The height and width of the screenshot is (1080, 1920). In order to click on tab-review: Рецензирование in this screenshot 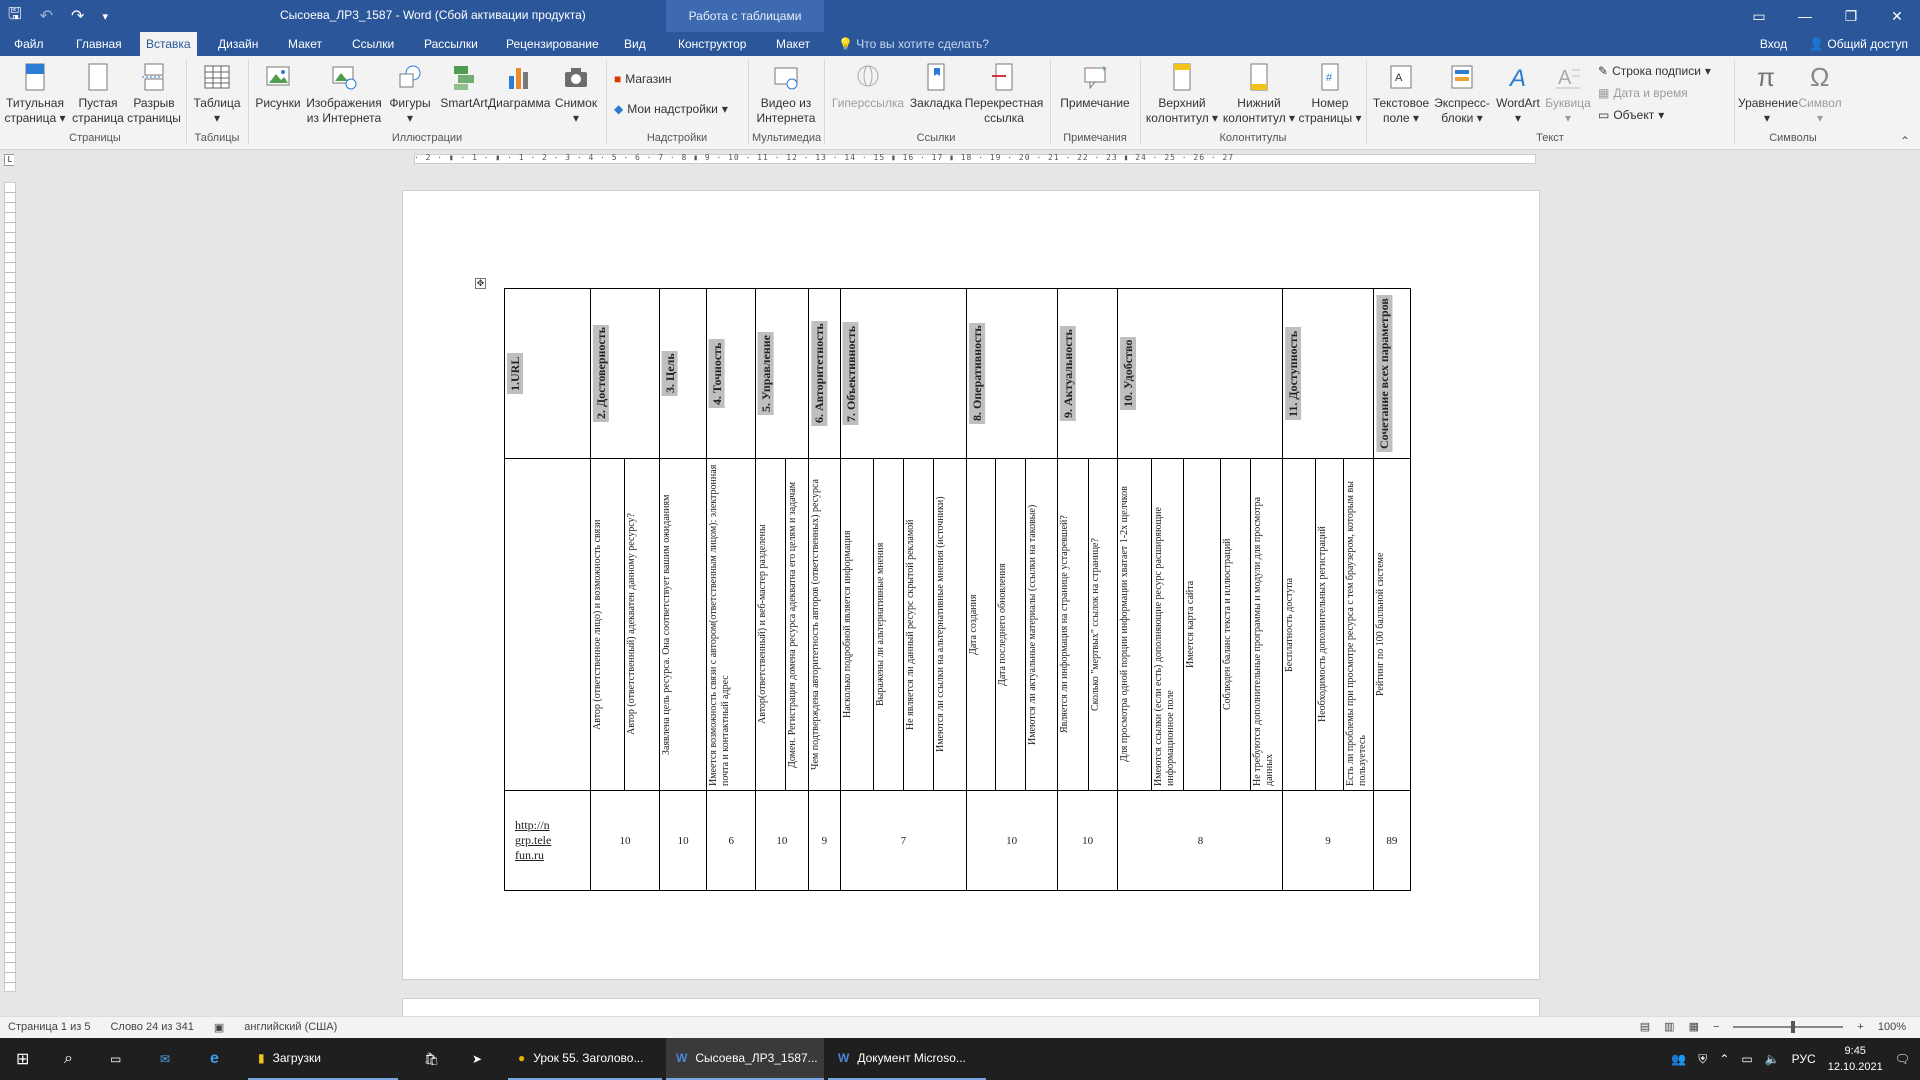, I will do `click(552, 44)`.